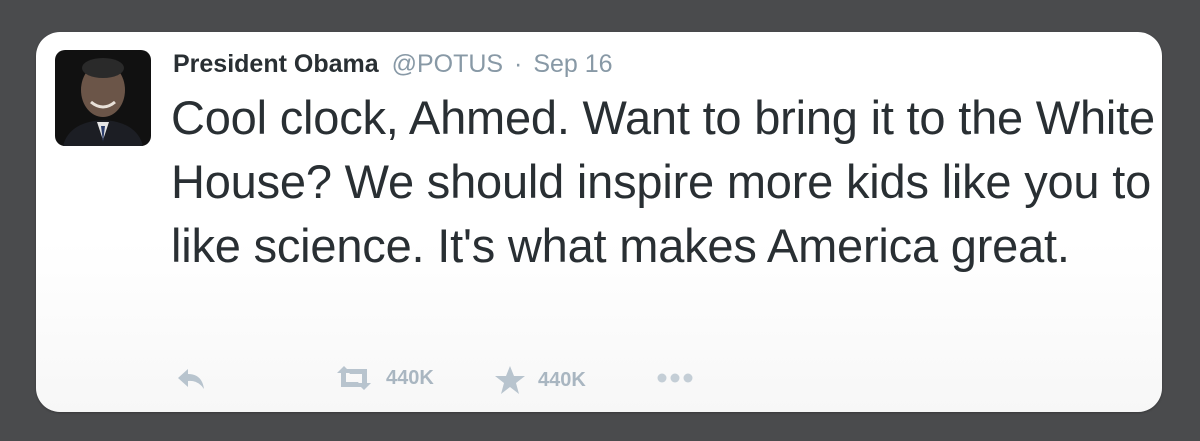  I want to click on avatar, so click(103, 98).